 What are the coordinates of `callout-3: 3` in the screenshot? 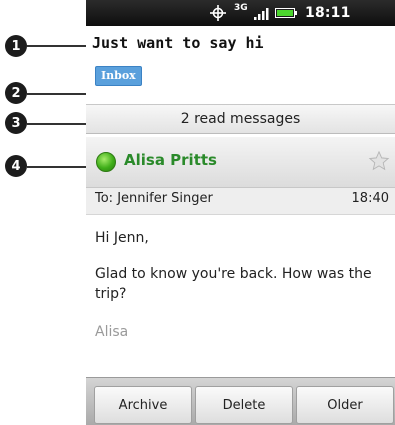 It's located at (16, 123).